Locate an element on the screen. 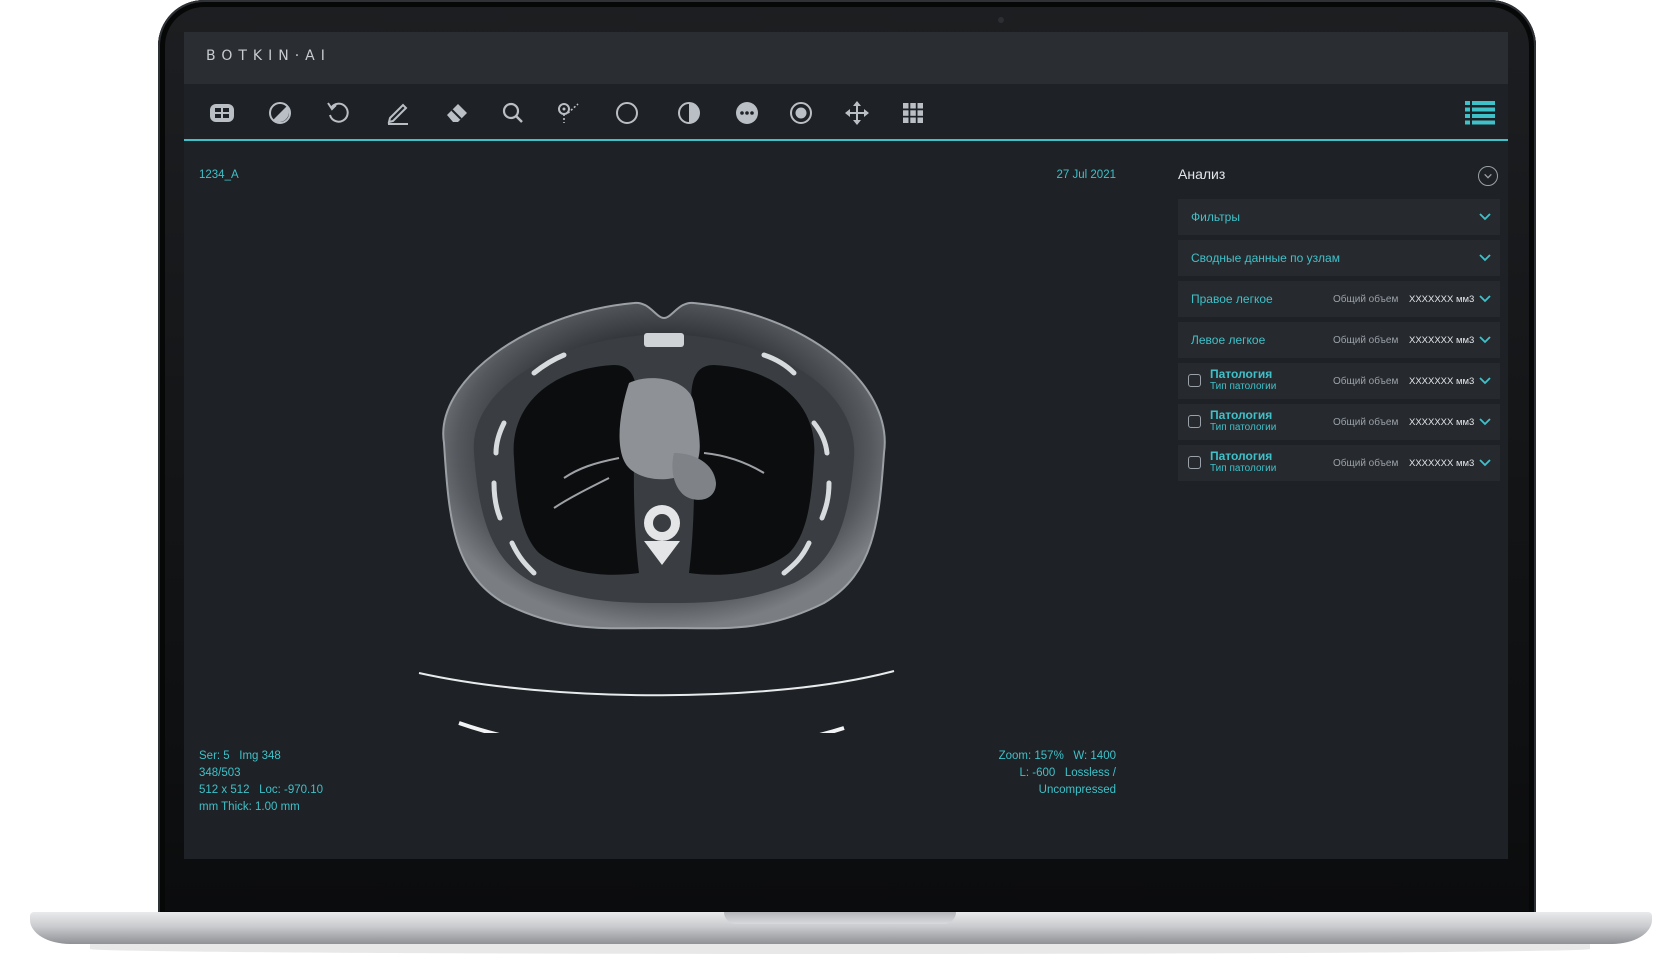 The width and height of the screenshot is (1680, 962). row-label: Фильтры is located at coordinates (1215, 217).